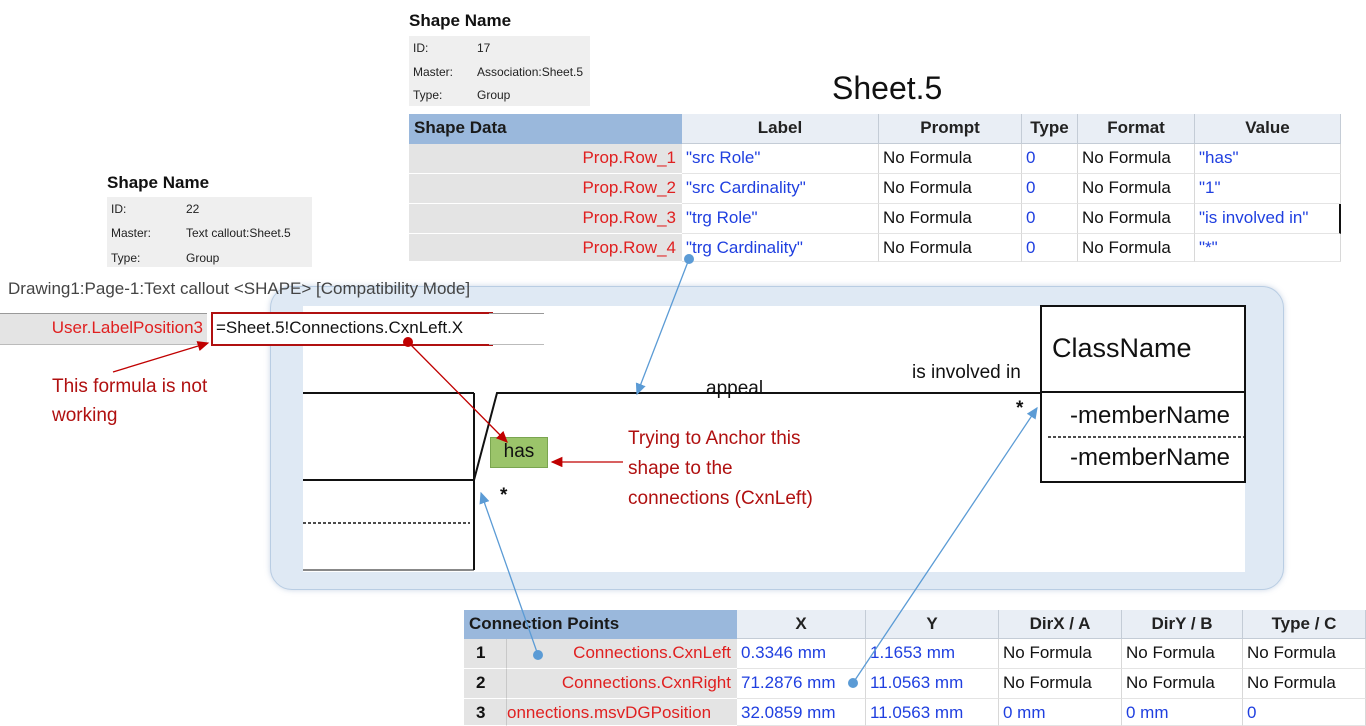  Describe the element at coordinates (714, 438) in the screenshot. I see `note-line: Trying to Anchor this` at that location.